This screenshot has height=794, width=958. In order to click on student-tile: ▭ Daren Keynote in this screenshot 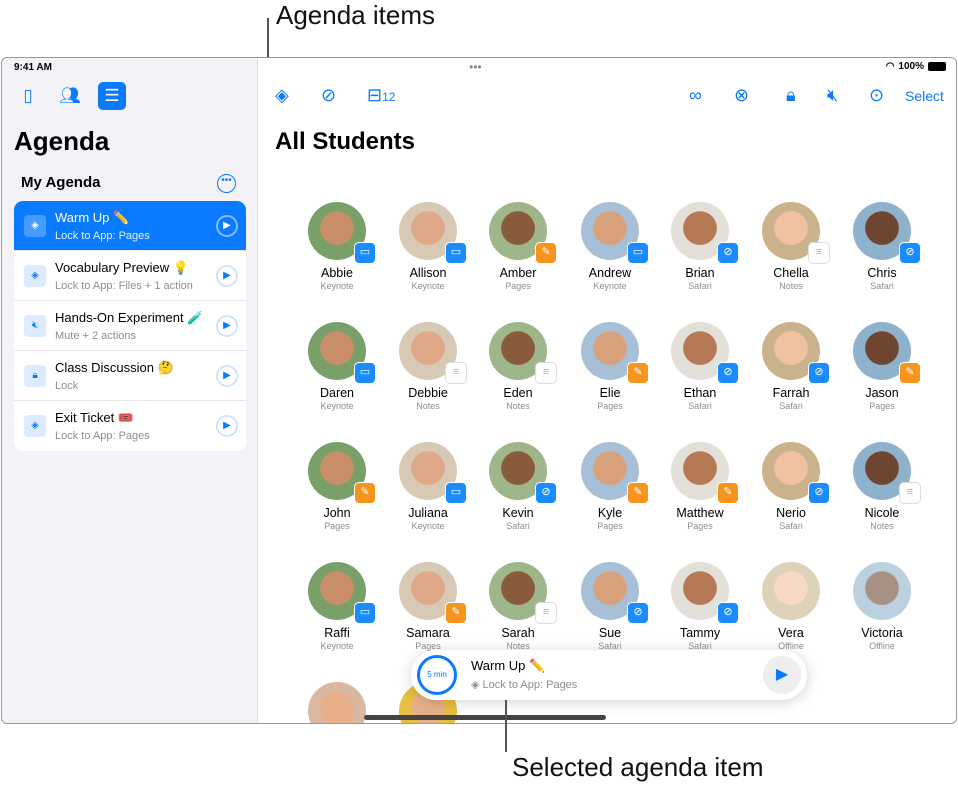, I will do `click(337, 366)`.